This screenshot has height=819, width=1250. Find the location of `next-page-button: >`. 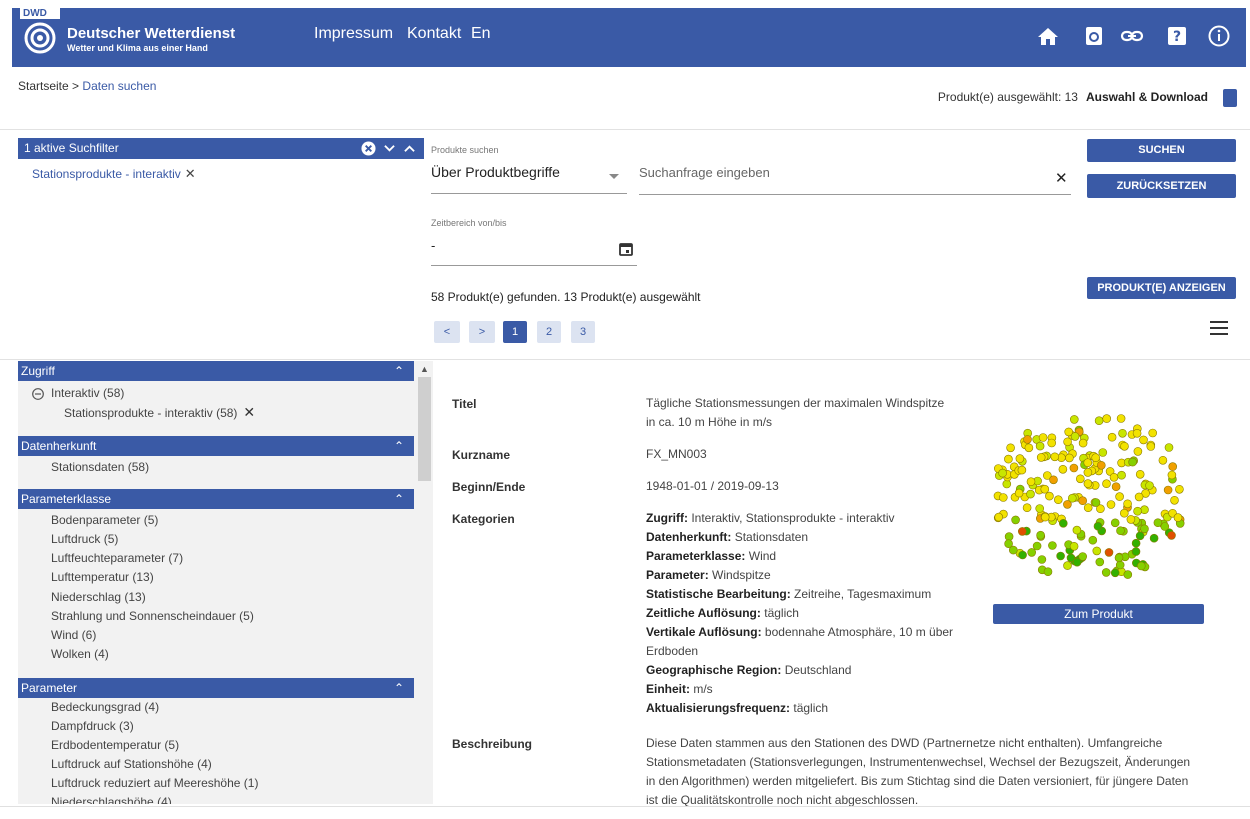

next-page-button: > is located at coordinates (482, 332).